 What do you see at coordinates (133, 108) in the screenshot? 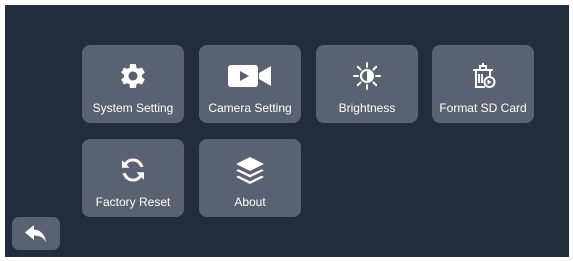
I see `system-setting-label: System Setting` at bounding box center [133, 108].